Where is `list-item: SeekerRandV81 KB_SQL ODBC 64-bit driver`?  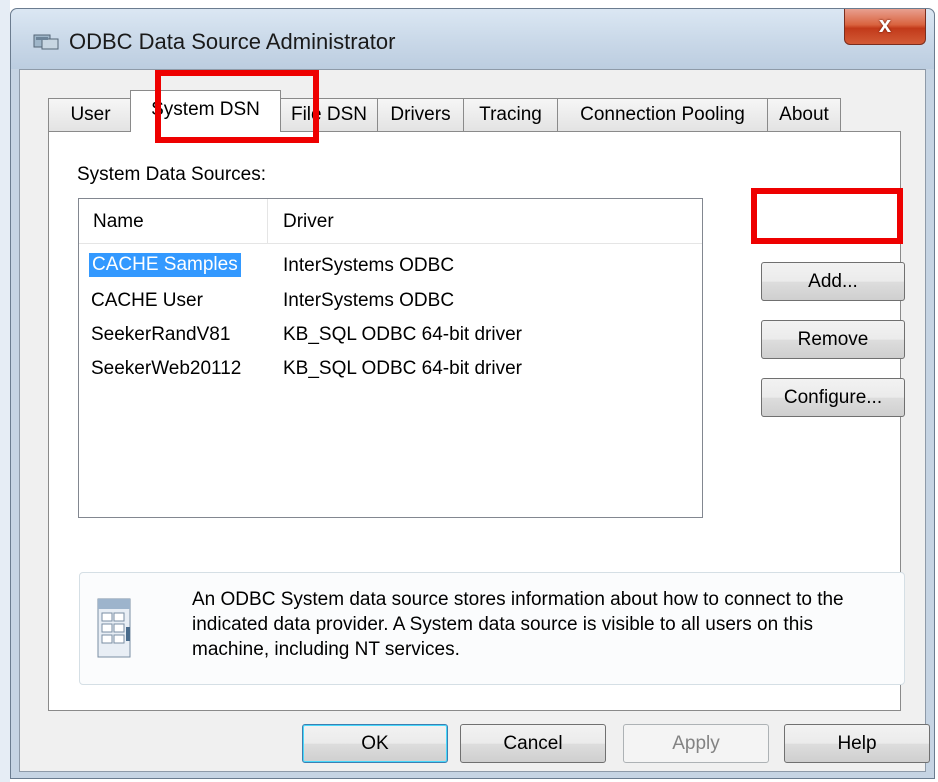
list-item: SeekerRandV81 KB_SQL ODBC 64-bit driver is located at coordinates (390, 335).